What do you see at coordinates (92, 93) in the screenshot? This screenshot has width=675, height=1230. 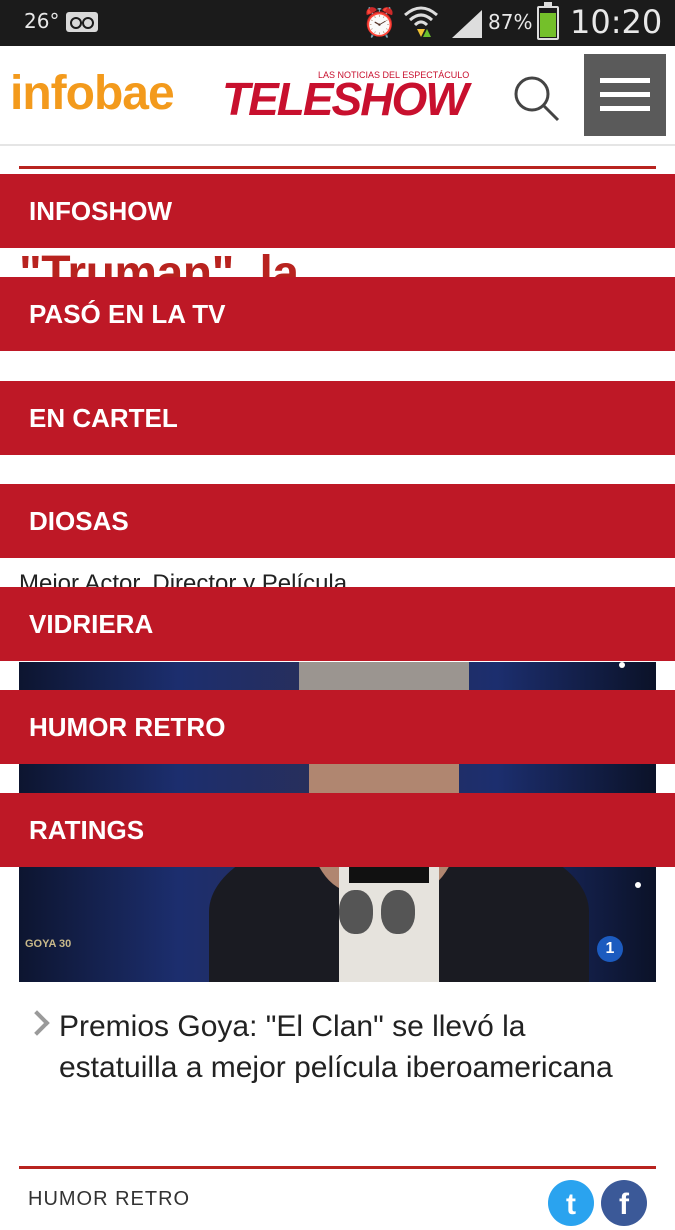 I see `infobae-logo: infobae` at bounding box center [92, 93].